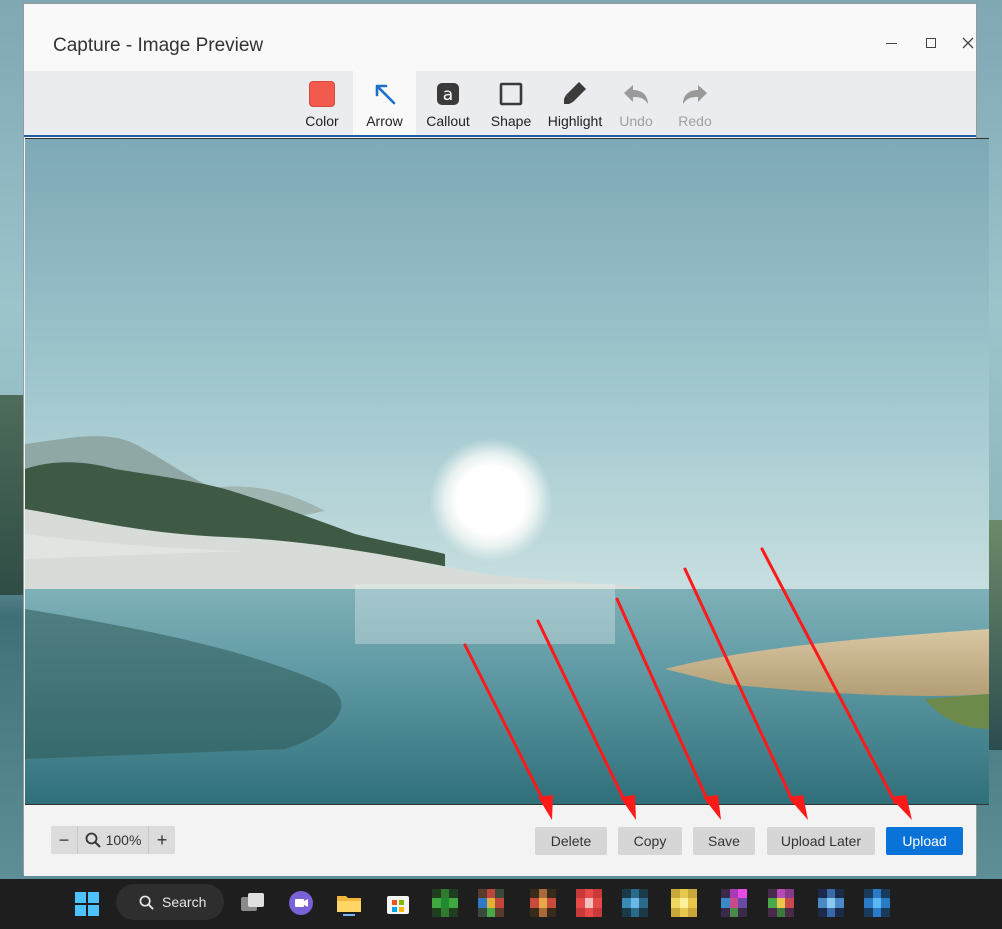 This screenshot has width=1002, height=929. I want to click on close-button, so click(968, 43).